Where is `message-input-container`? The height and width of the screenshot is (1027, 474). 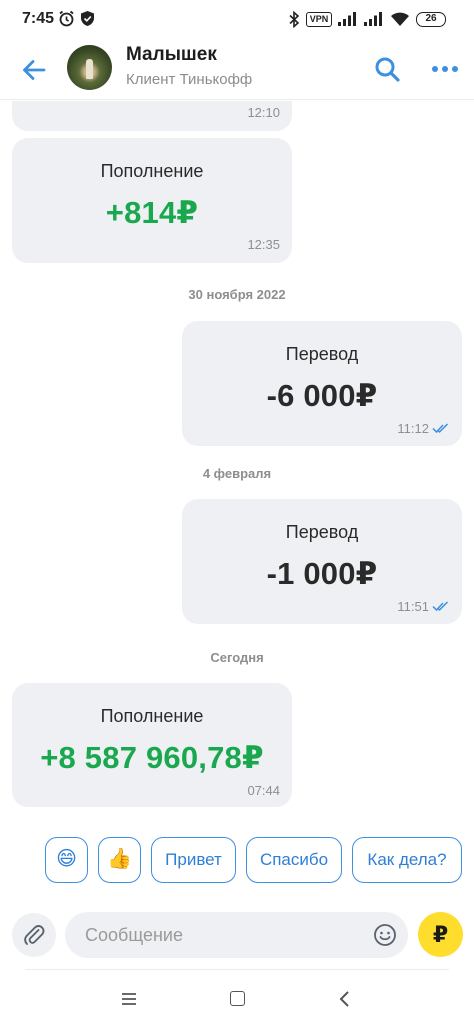 message-input-container is located at coordinates (236, 935).